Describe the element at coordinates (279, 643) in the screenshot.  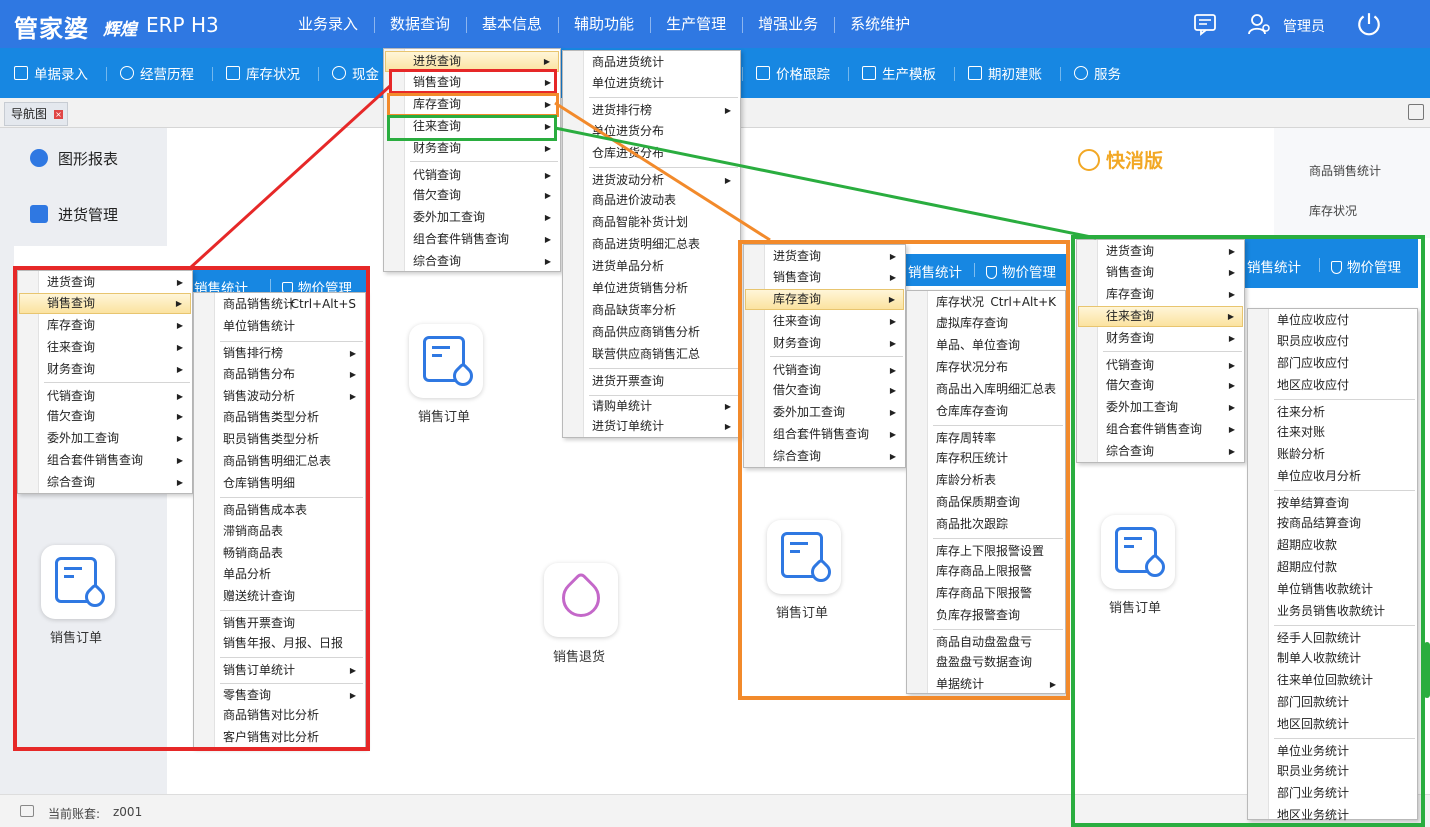
I see `menu-item-sales-reports: 销售年报、月报、日报` at that location.